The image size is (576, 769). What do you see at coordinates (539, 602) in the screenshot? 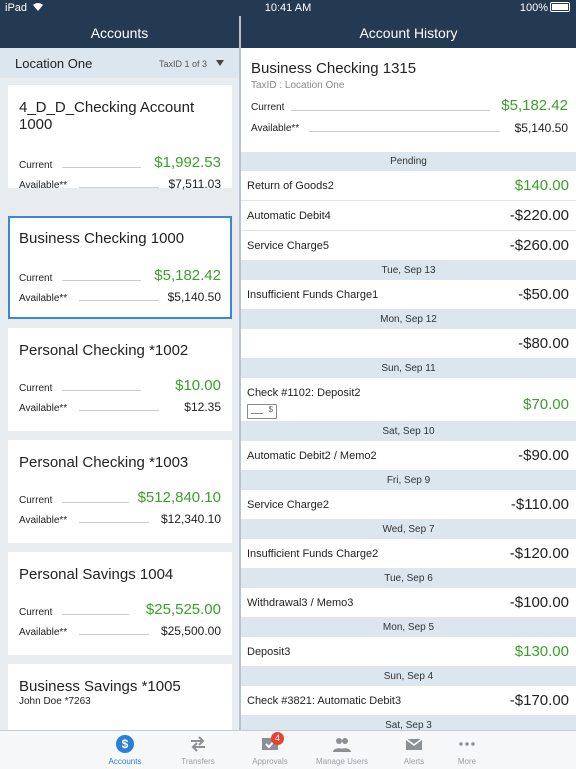
I see `transaction-amount: -$100.00` at bounding box center [539, 602].